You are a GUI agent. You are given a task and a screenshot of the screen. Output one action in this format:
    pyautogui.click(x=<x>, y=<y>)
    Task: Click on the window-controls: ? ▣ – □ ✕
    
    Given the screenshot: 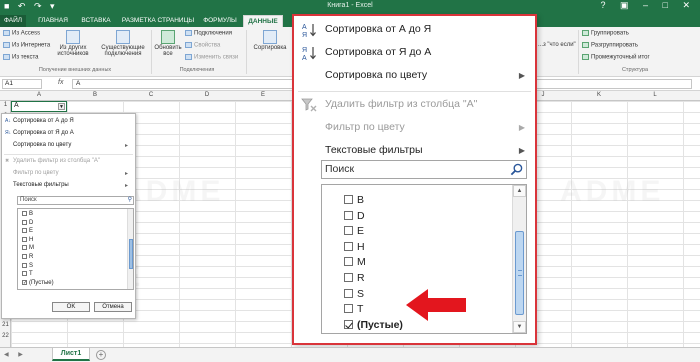 What is the action you would take?
    pyautogui.click(x=649, y=5)
    